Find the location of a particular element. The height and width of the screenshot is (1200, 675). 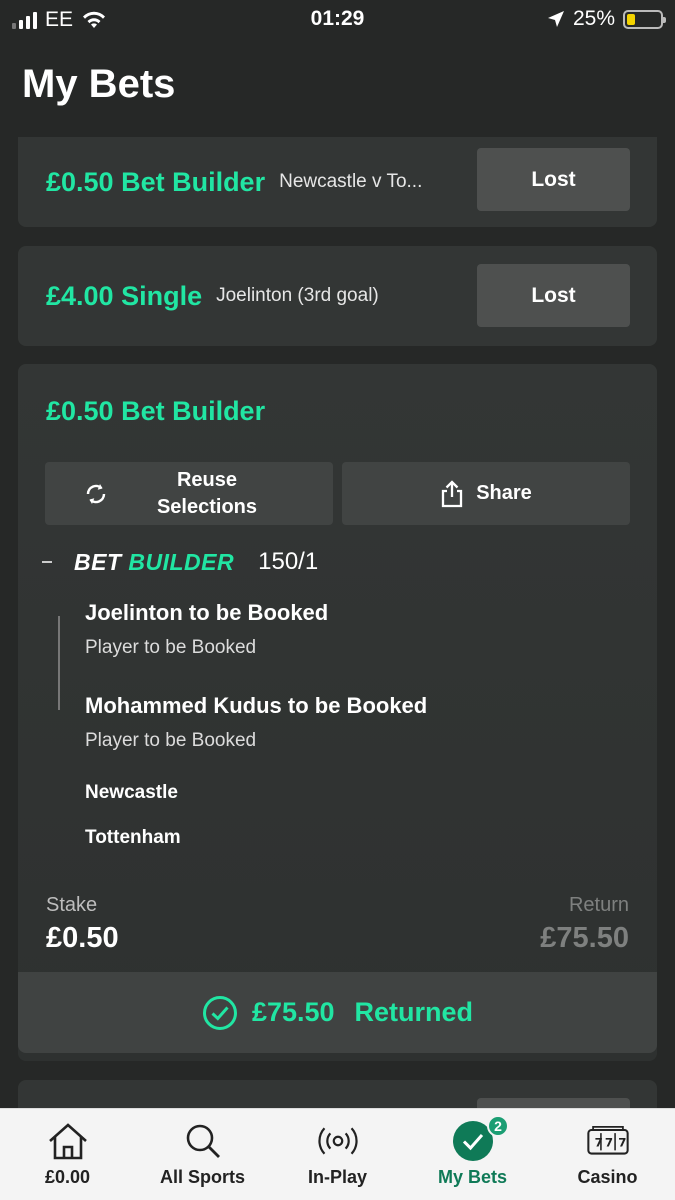

legs-connector is located at coordinates (59, 663).